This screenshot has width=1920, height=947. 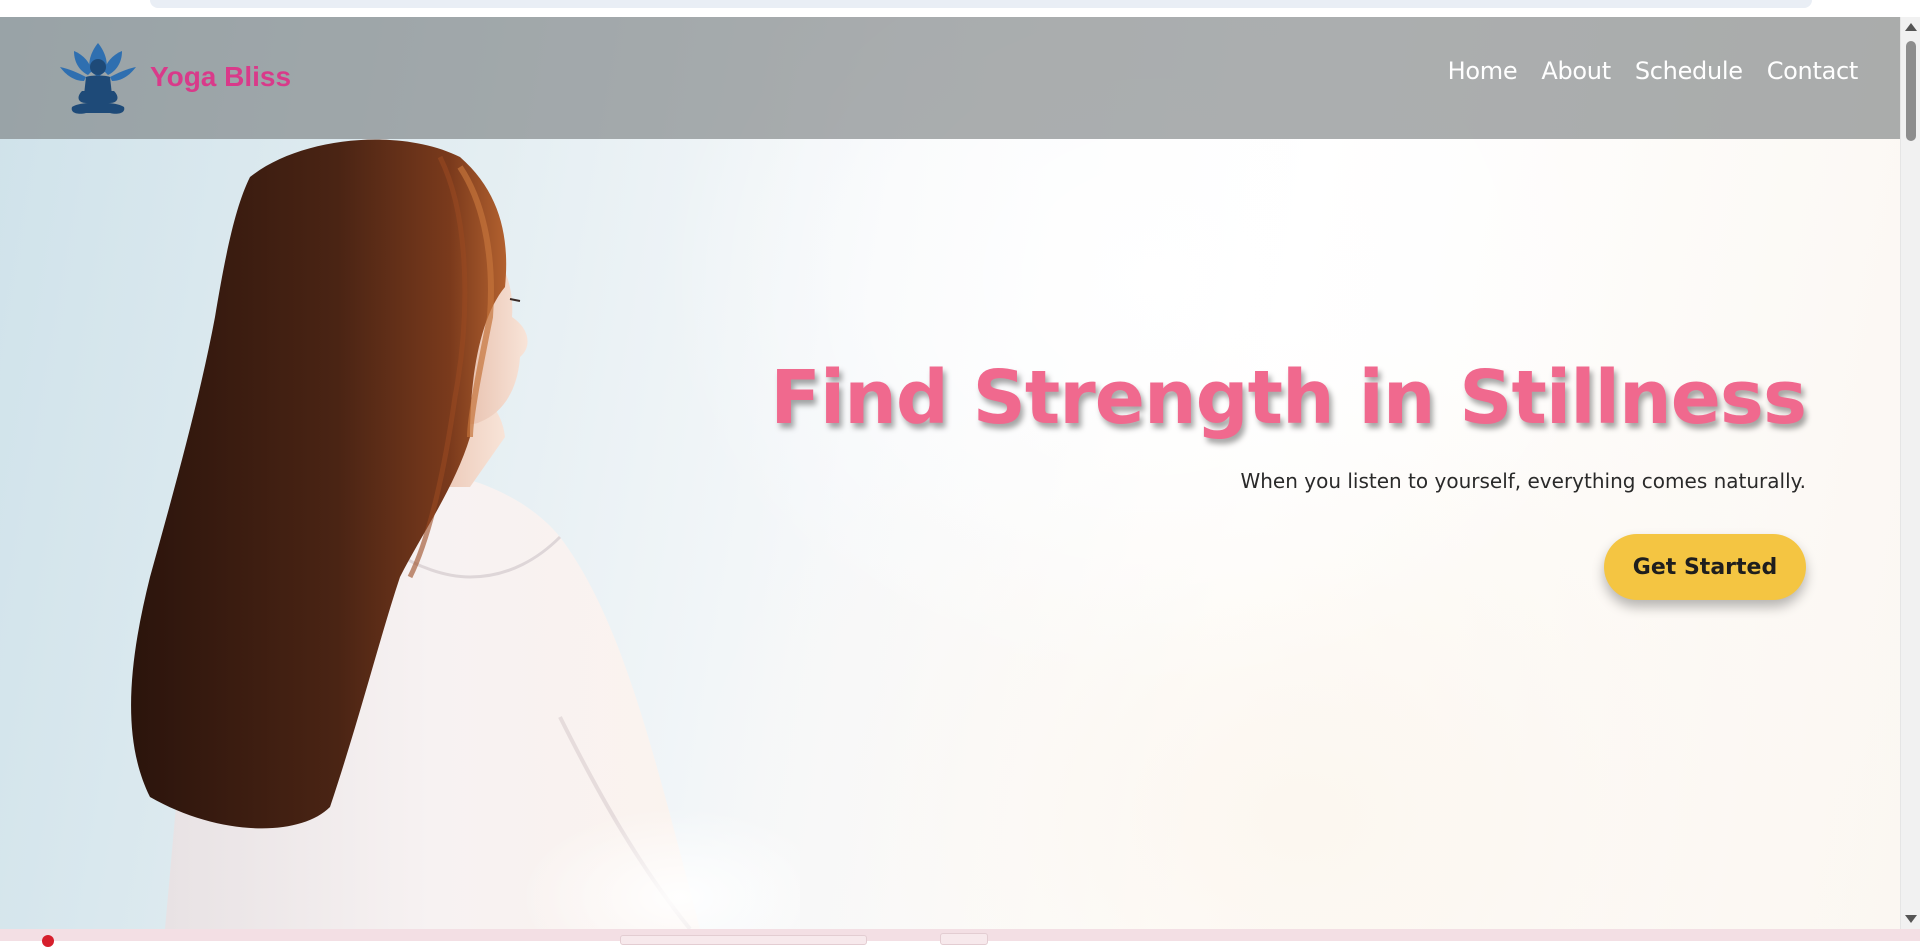 I want to click on scroll-down-icon, so click(x=1911, y=919).